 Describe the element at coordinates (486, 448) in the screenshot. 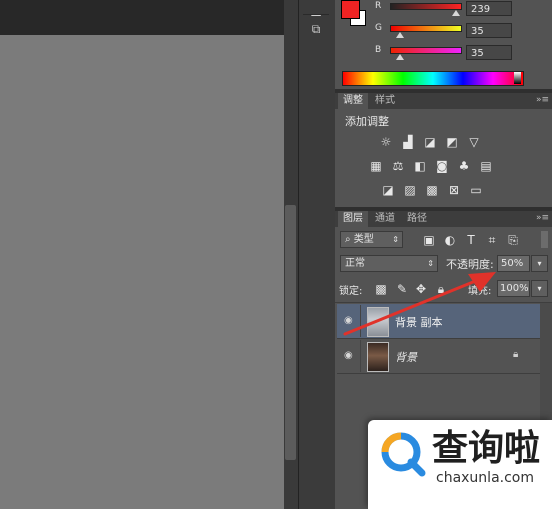

I see `watermark-name: 查询啦` at that location.